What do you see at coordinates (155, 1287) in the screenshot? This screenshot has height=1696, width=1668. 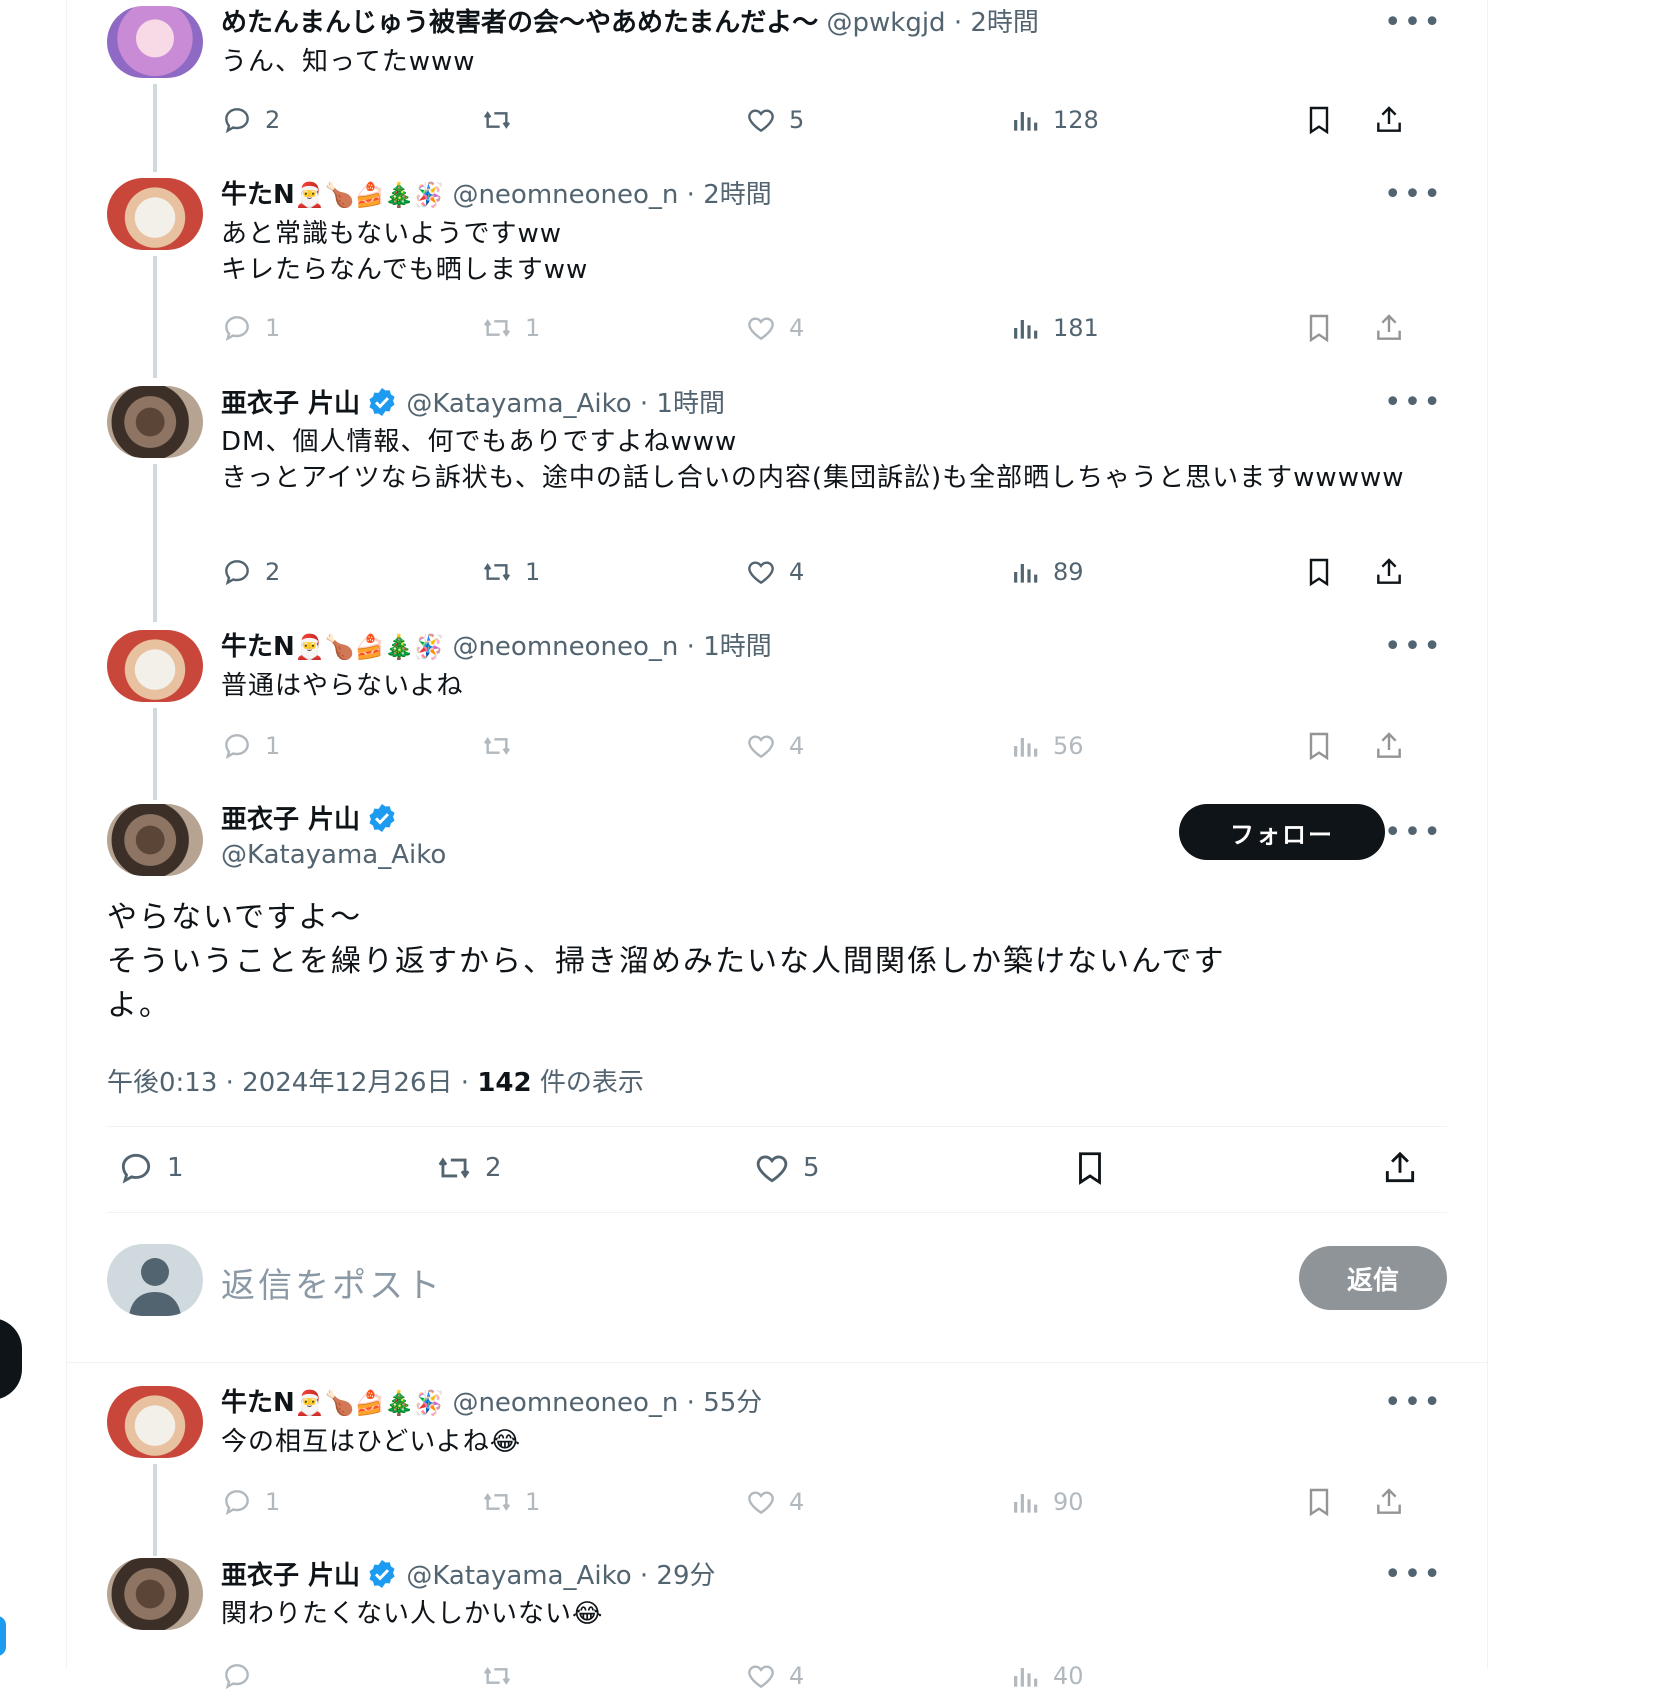 I see `default-avatar-icon` at bounding box center [155, 1287].